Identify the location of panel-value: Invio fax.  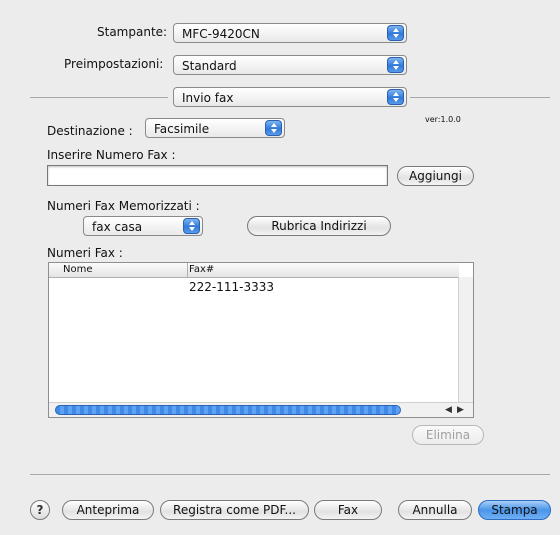
(208, 98).